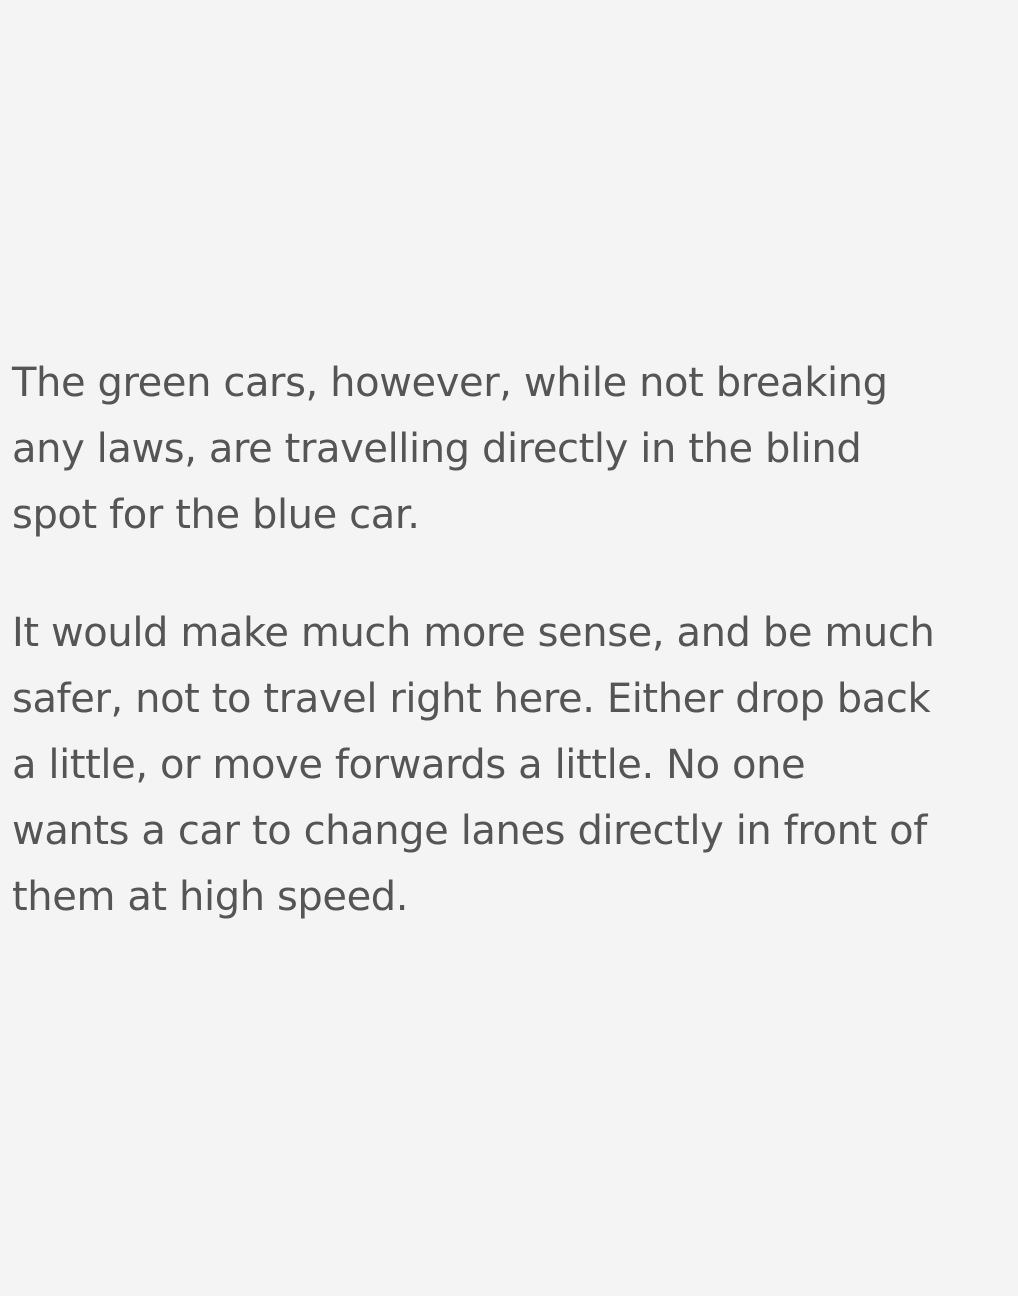  Describe the element at coordinates (210, 897) in the screenshot. I see `text-line: them at high speed.` at that location.